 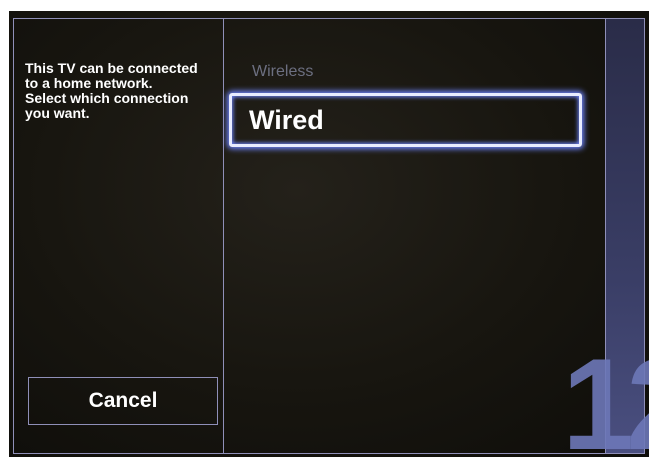 What do you see at coordinates (405, 120) in the screenshot?
I see `option-wired: Wired` at bounding box center [405, 120].